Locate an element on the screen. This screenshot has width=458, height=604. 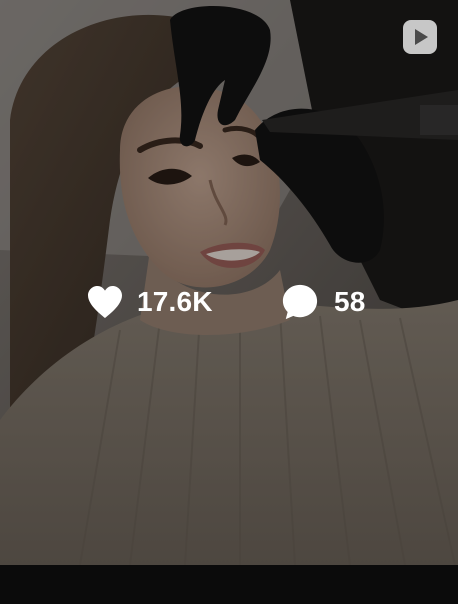
likes-stat: 17.6K is located at coordinates (149, 302).